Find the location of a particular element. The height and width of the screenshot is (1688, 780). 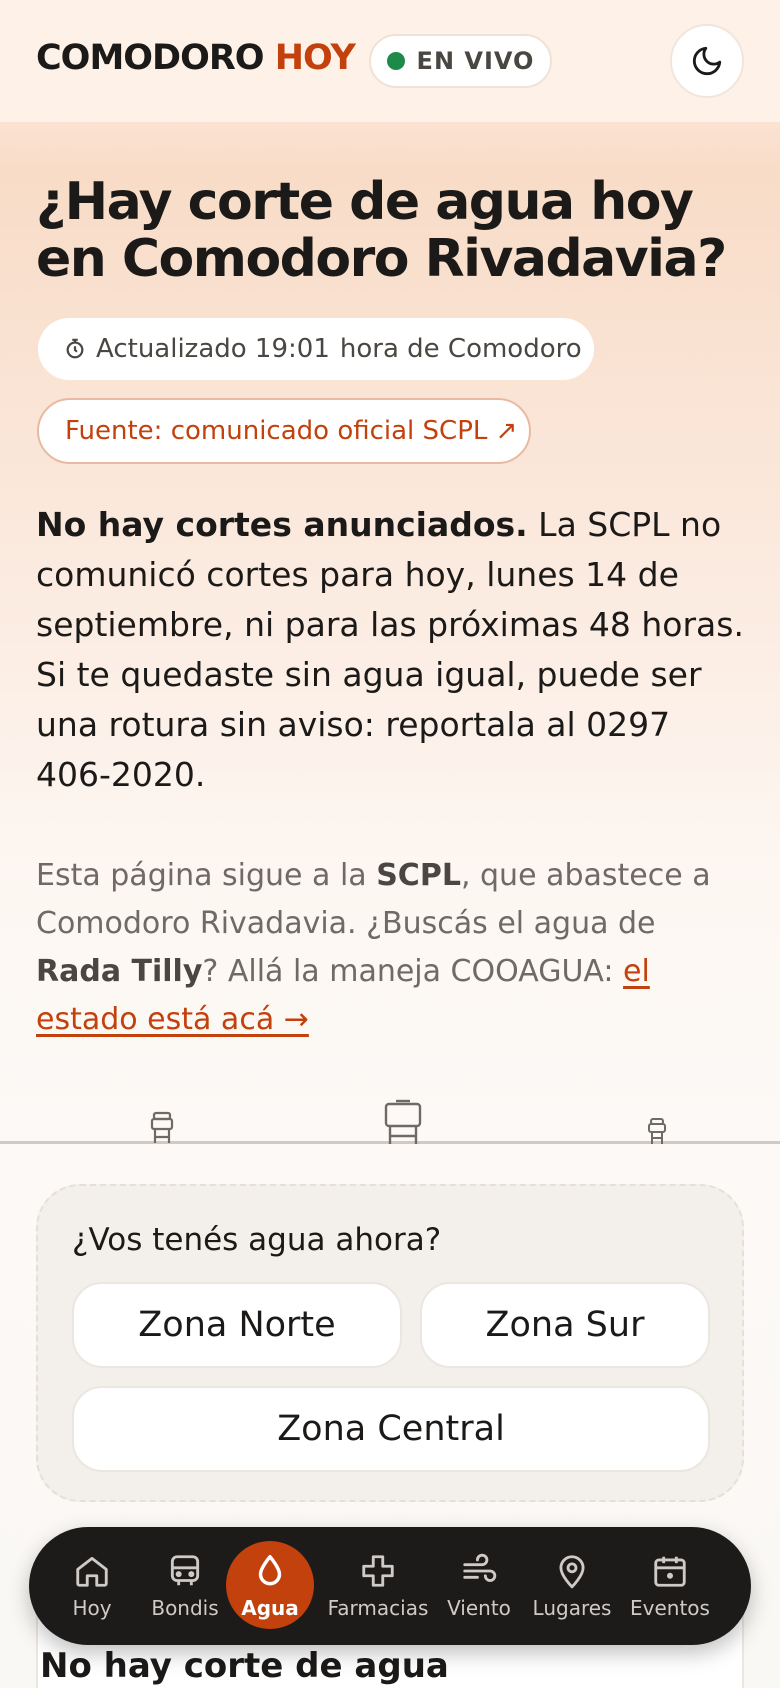

nav-item-agua: Agua is located at coordinates (270, 1586).